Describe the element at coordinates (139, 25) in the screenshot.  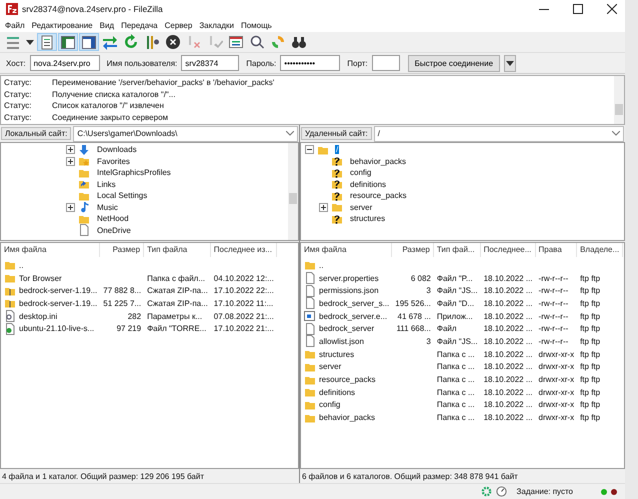
I see `menu-item: Передача` at that location.